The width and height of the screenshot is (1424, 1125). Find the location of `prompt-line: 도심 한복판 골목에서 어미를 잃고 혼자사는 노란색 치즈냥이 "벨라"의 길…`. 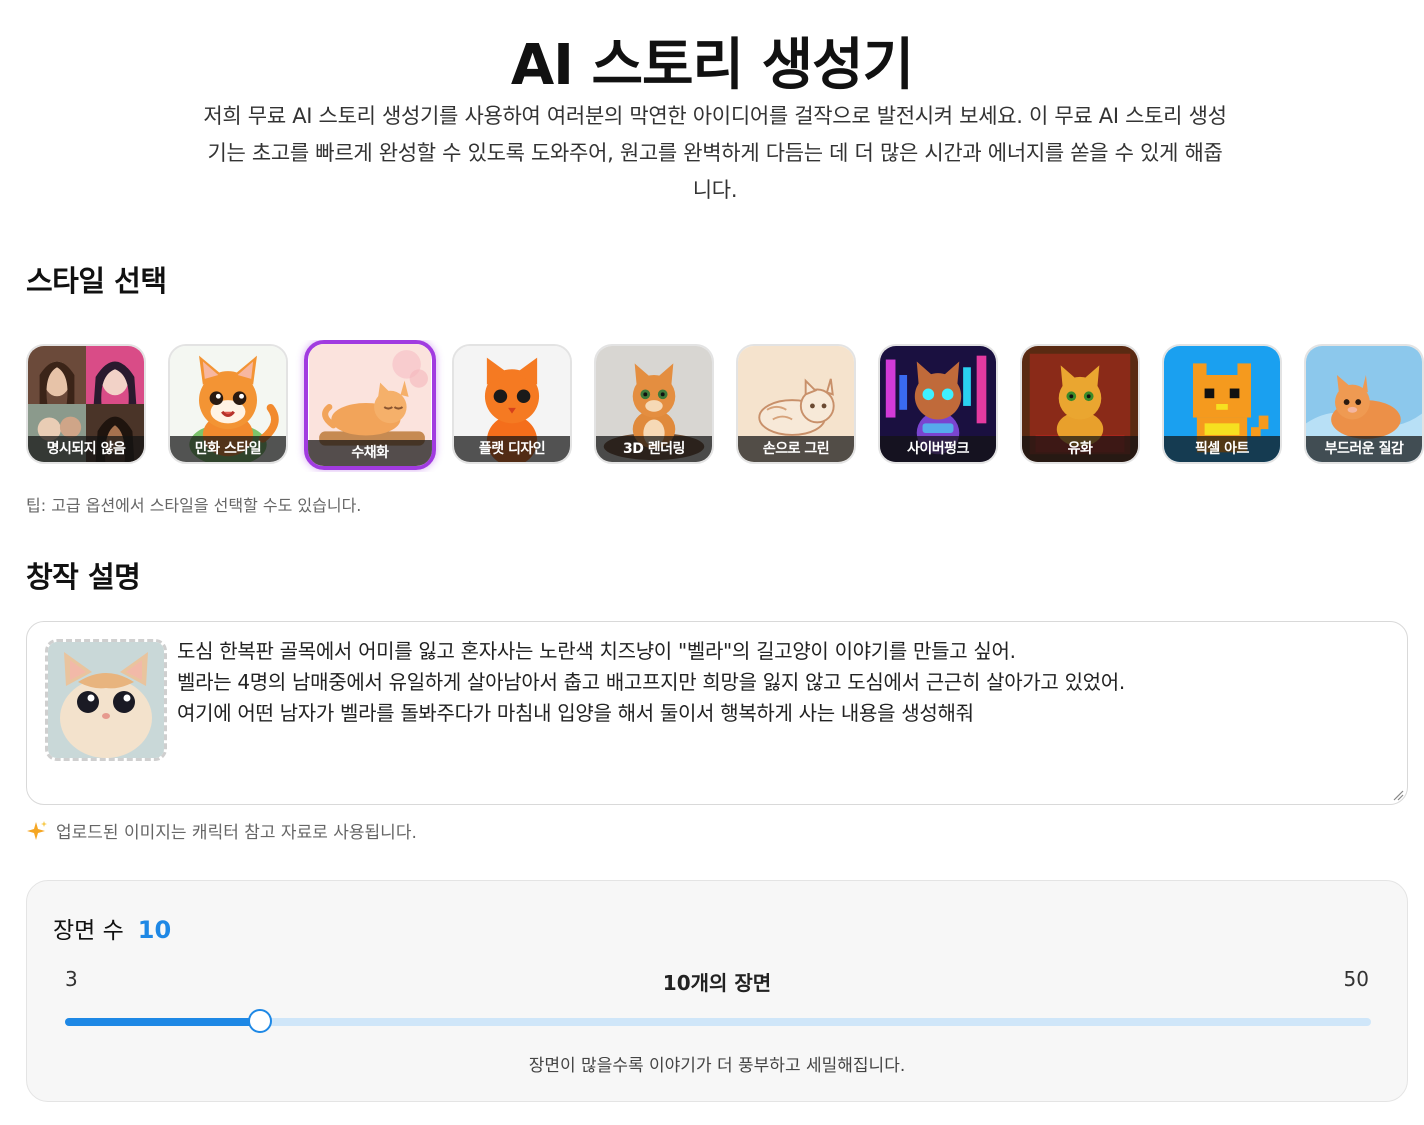

prompt-line: 도심 한복판 골목에서 어미를 잃고 혼자사는 노란색 치즈냥이 "벨라"의 길… is located at coordinates (596, 651).